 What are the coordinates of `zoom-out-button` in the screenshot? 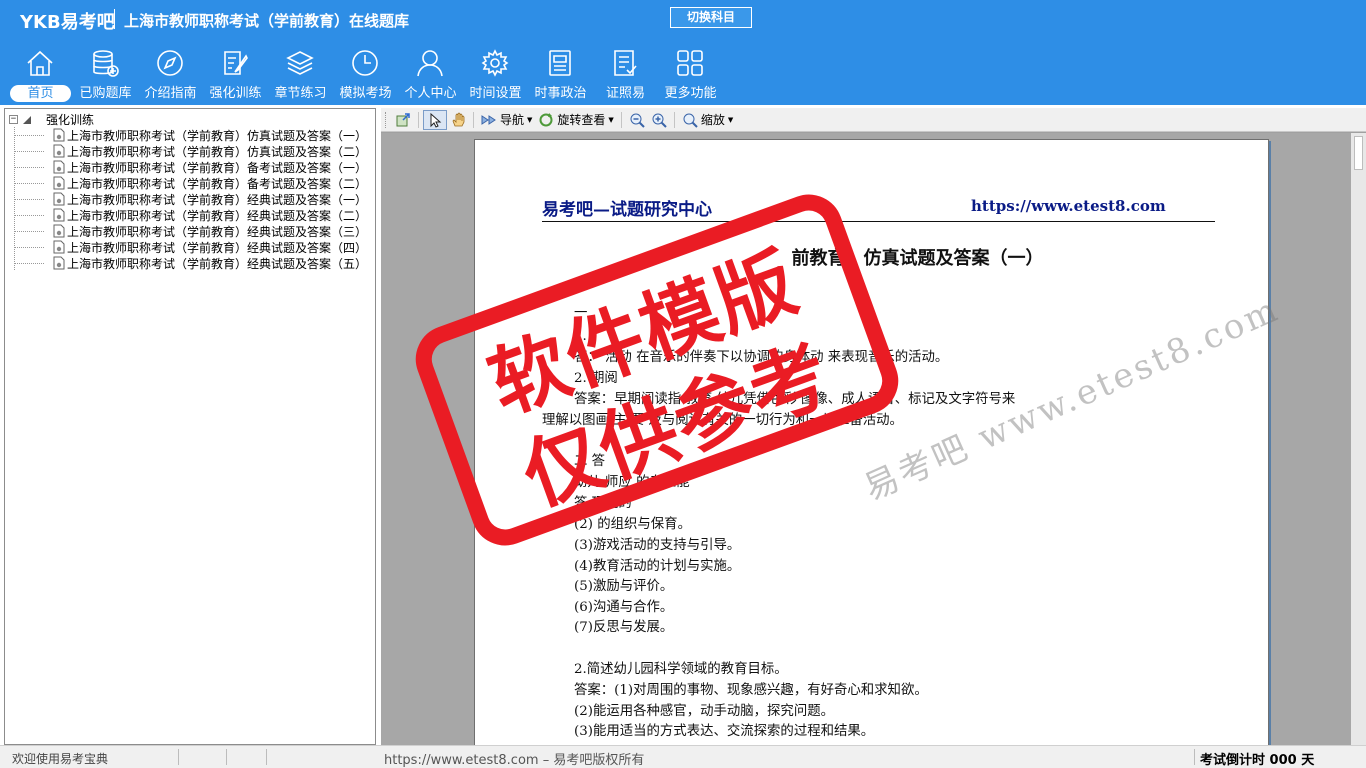 It's located at (637, 120).